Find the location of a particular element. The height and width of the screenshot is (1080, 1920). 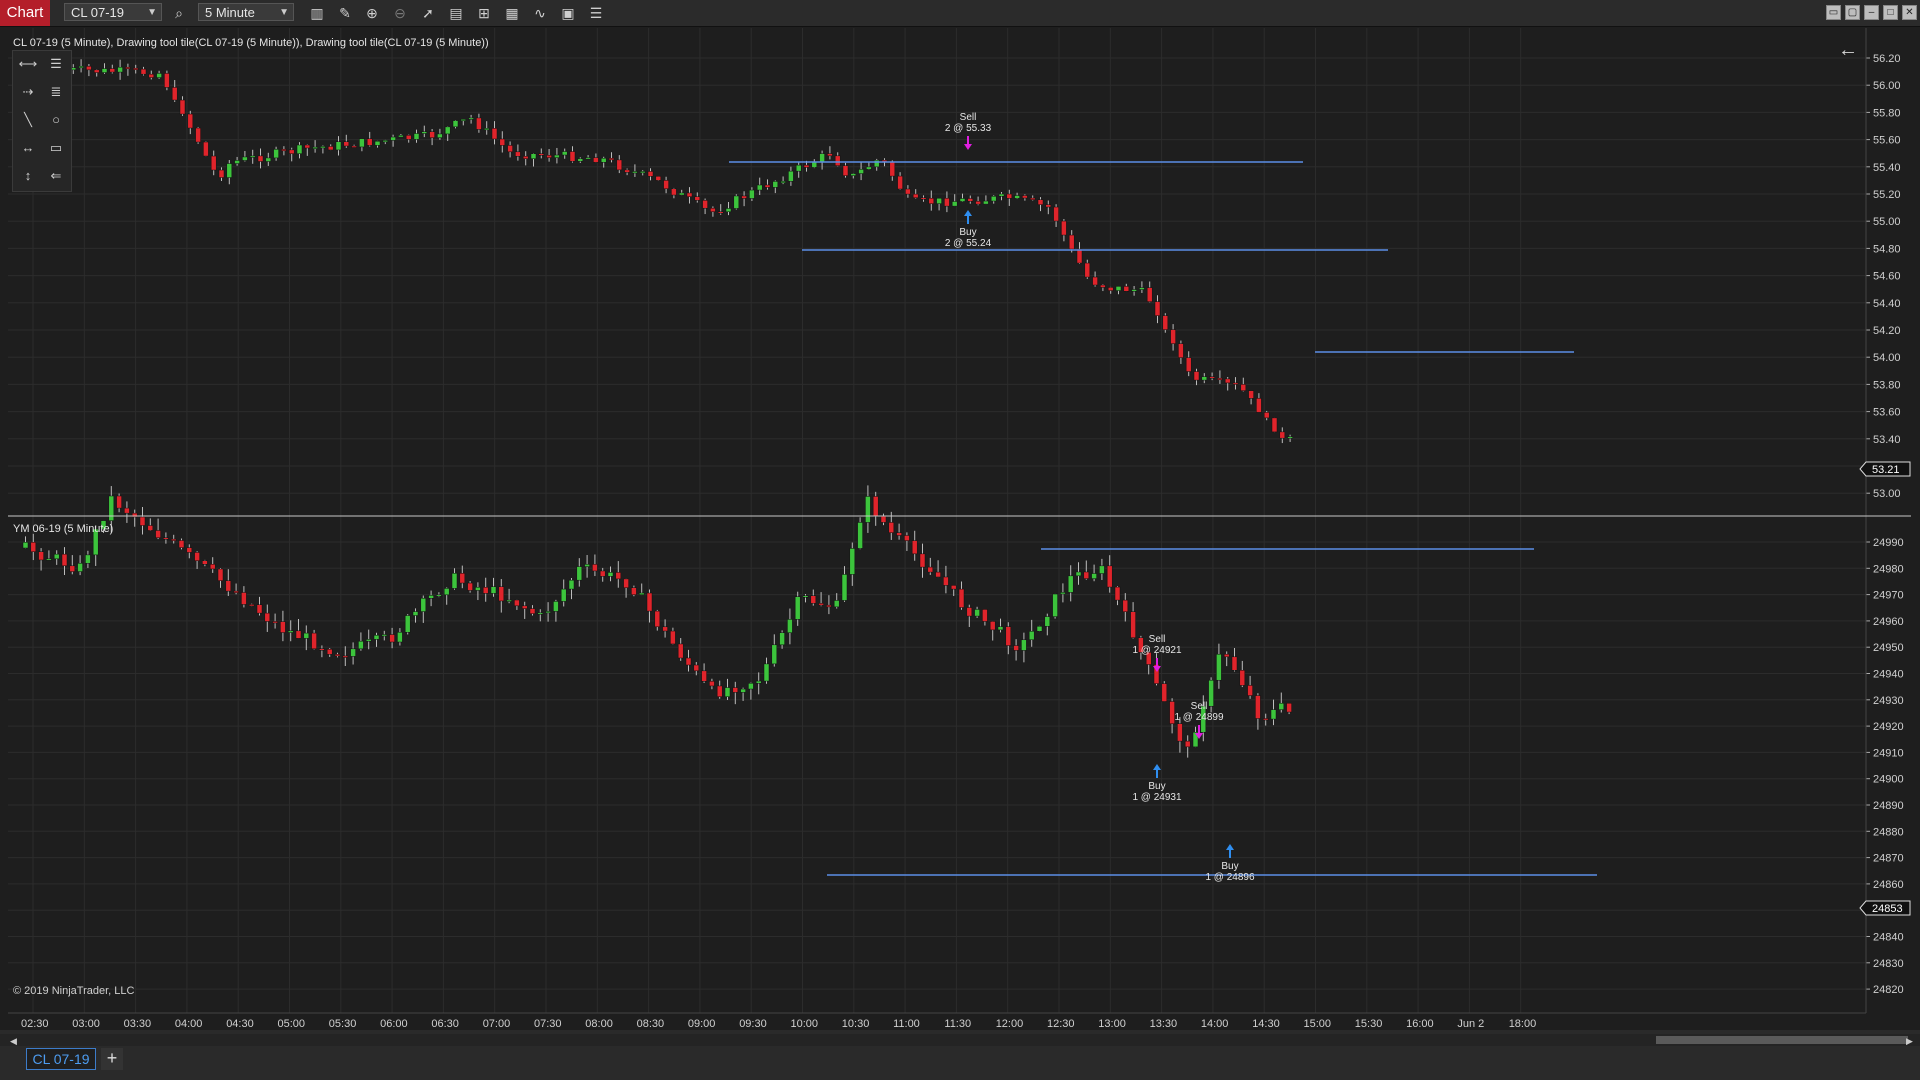

interval-selector: 5 Minute ▼ is located at coordinates (246, 12).